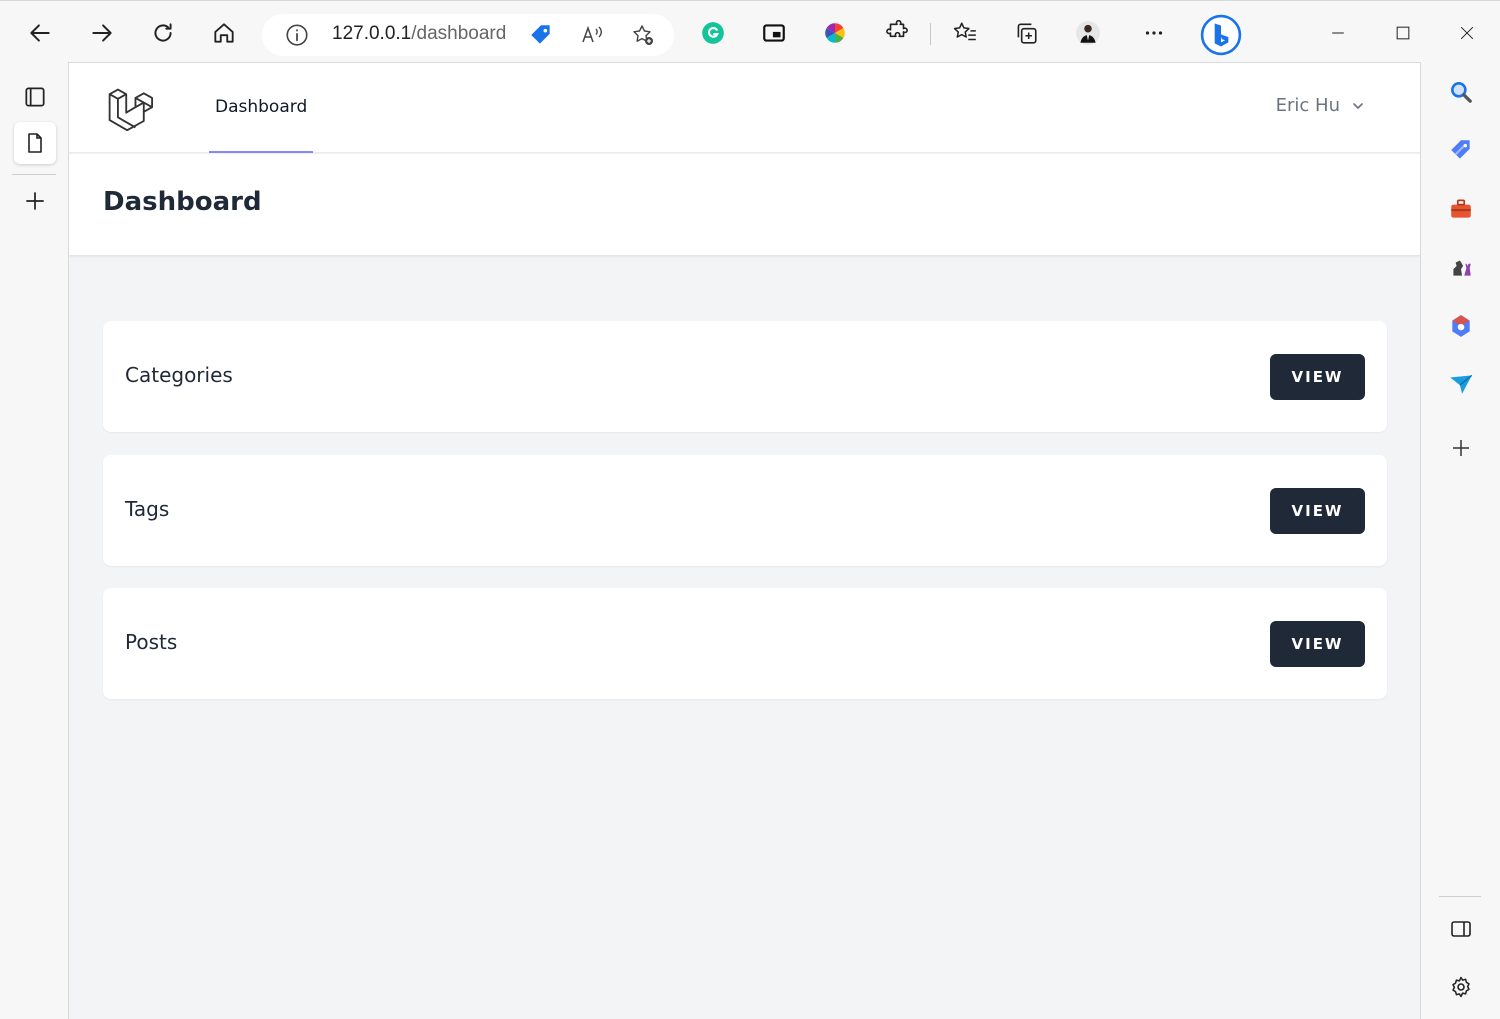 This screenshot has width=1500, height=1019. Describe the element at coordinates (261, 108) in the screenshot. I see `nav-link-dashboard: Dashboard` at that location.